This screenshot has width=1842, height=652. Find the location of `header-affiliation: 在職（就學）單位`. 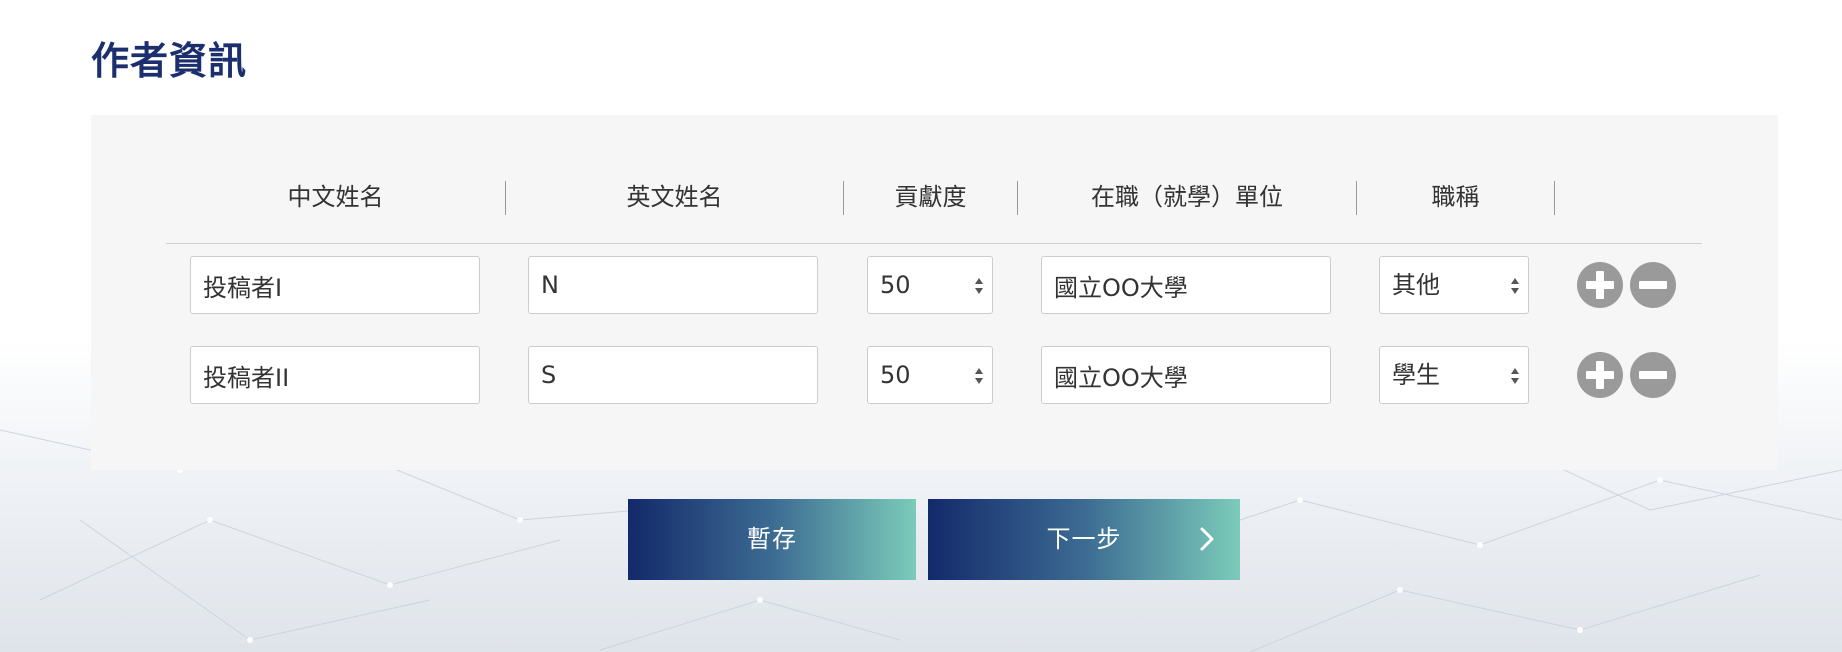

header-affiliation: 在職（就學）單位 is located at coordinates (1187, 197).